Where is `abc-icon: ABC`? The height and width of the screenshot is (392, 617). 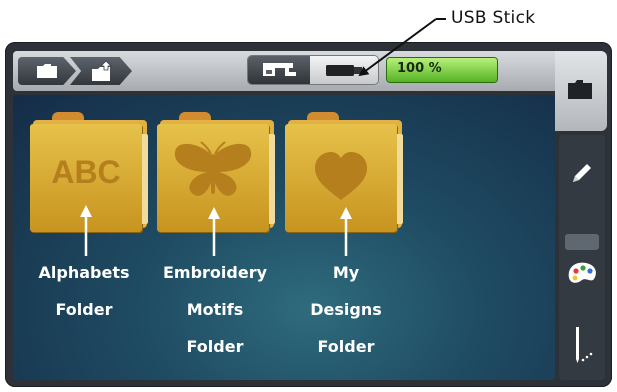 abc-icon: ABC is located at coordinates (86, 172).